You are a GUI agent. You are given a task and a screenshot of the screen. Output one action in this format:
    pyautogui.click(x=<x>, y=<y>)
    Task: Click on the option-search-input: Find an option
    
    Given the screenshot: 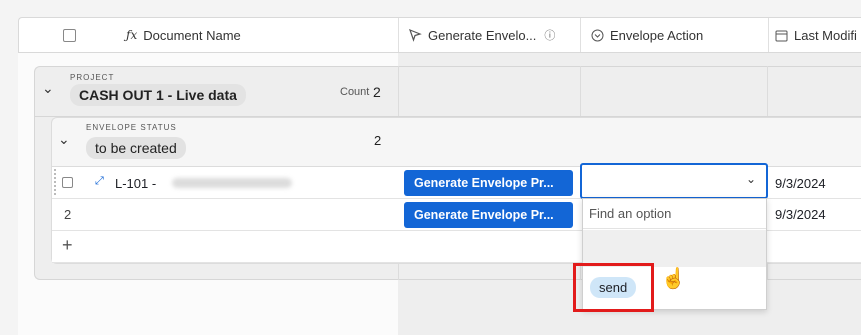 What is the action you would take?
    pyautogui.click(x=630, y=213)
    